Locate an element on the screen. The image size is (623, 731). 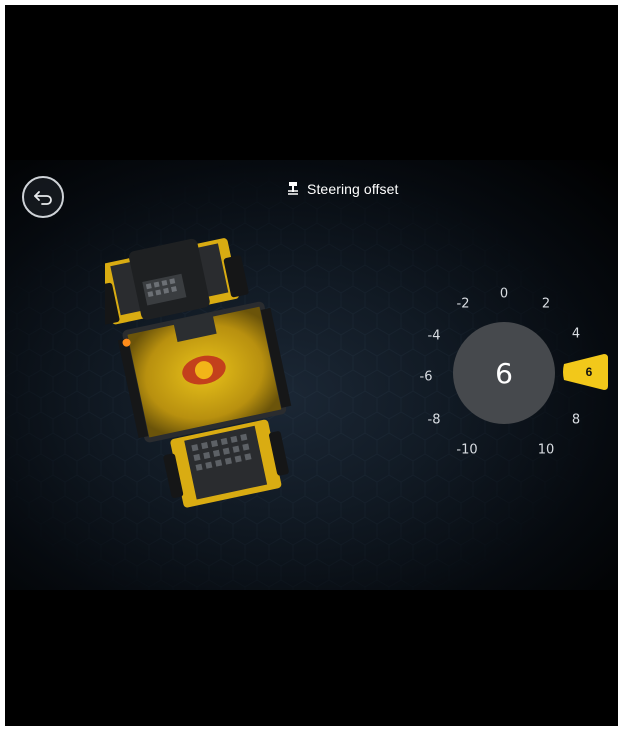
selected-value-indicator: 6 is located at coordinates (586, 372).